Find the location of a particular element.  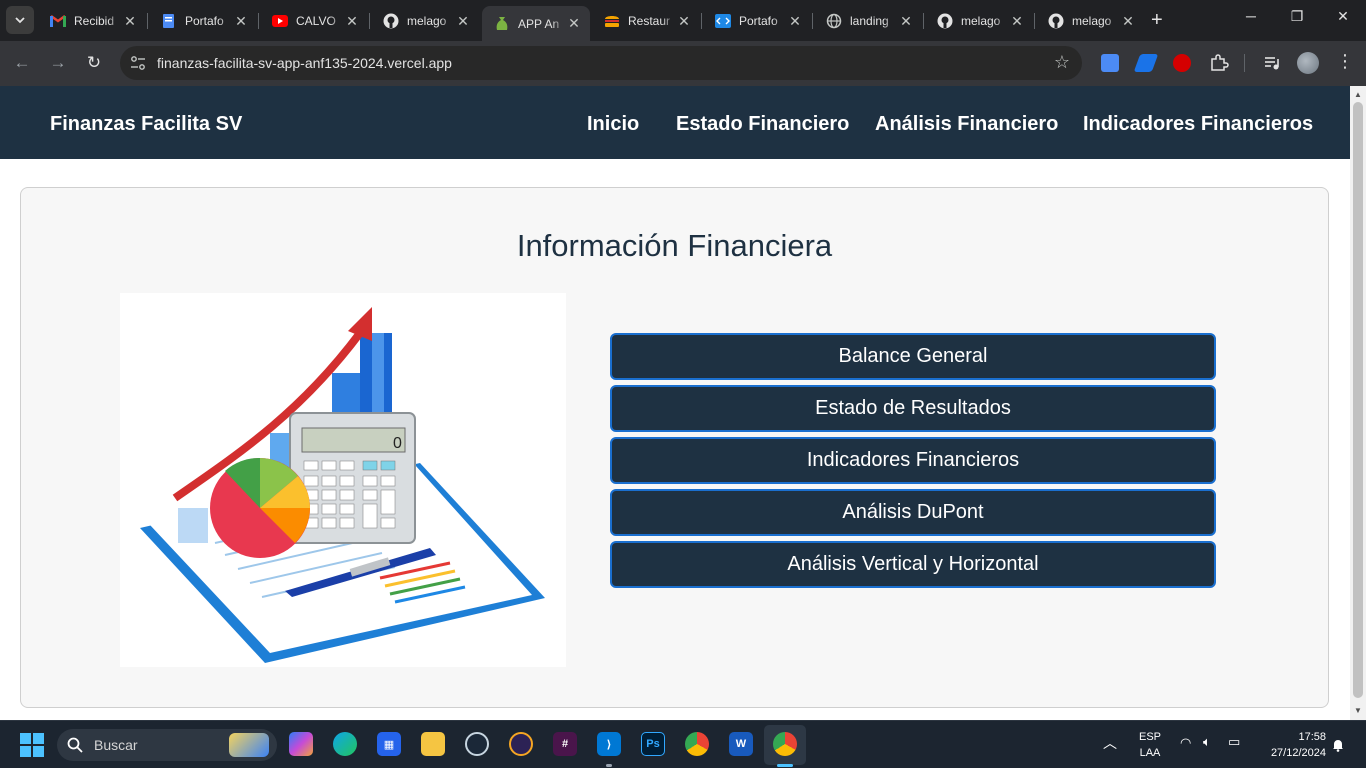

search-icon is located at coordinates (75, 745).